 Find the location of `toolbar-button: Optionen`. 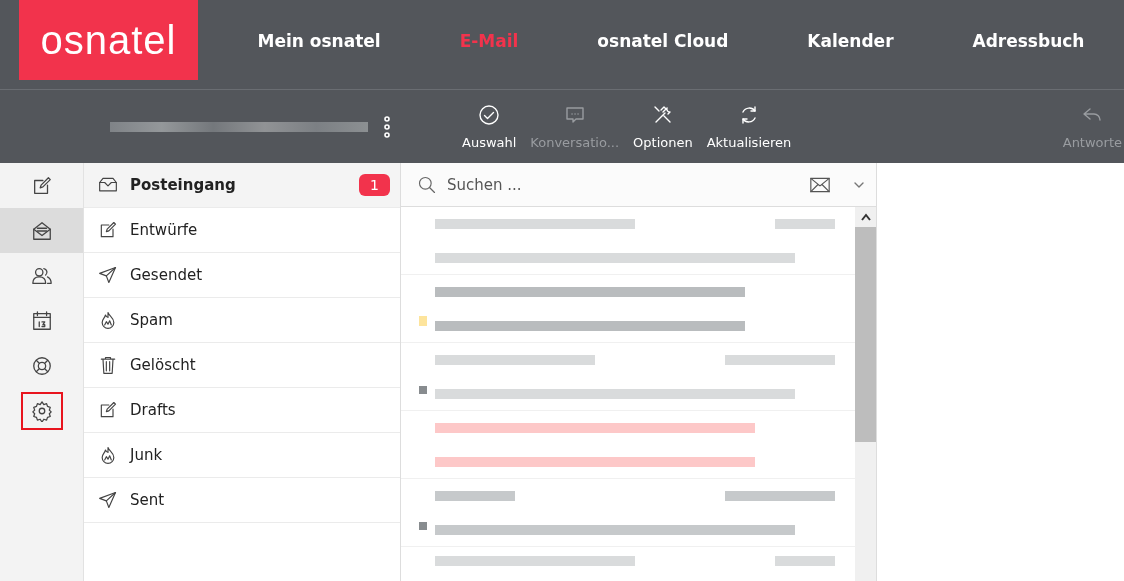

toolbar-button: Optionen is located at coordinates (663, 126).